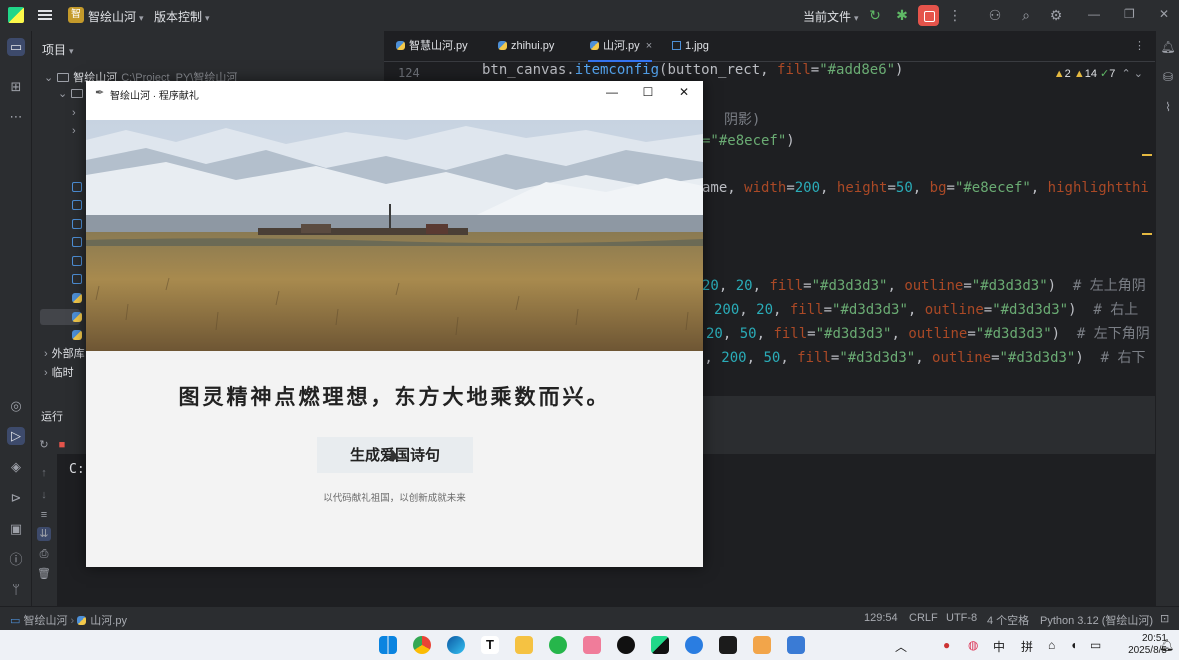  I want to click on add-user-icon: ⚇, so click(995, 15).